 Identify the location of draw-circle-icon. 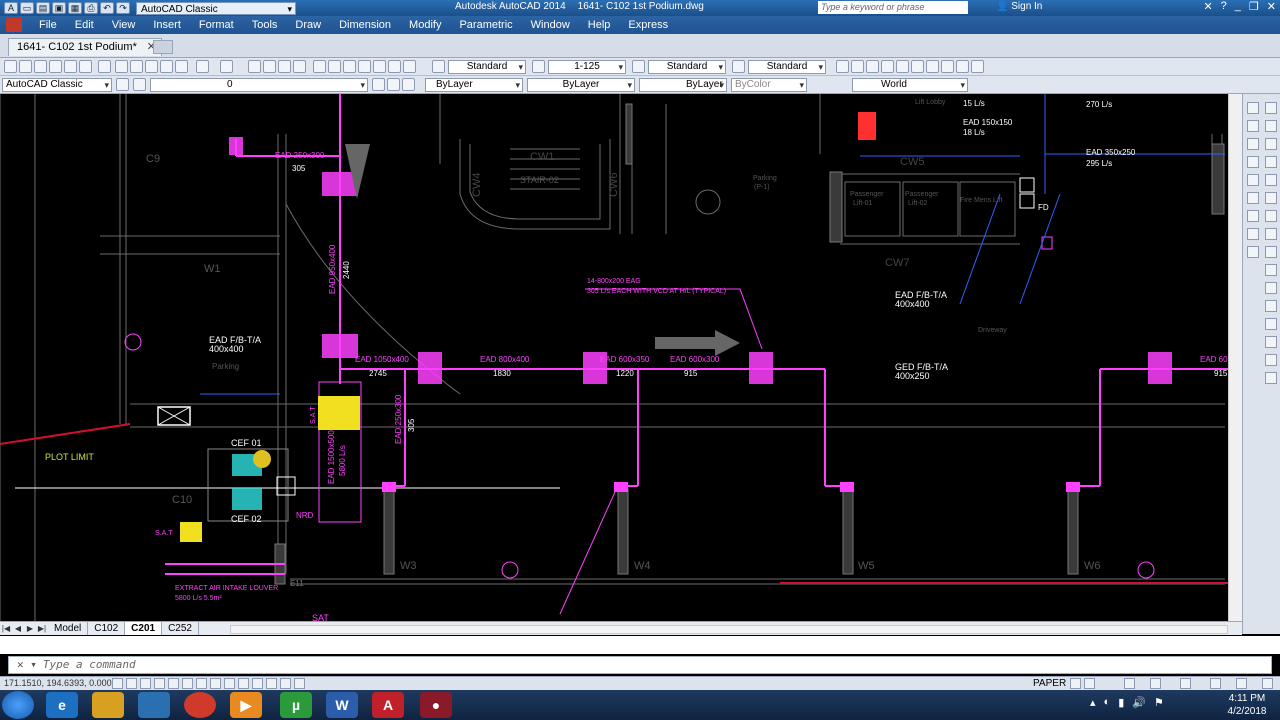
(1253, 162).